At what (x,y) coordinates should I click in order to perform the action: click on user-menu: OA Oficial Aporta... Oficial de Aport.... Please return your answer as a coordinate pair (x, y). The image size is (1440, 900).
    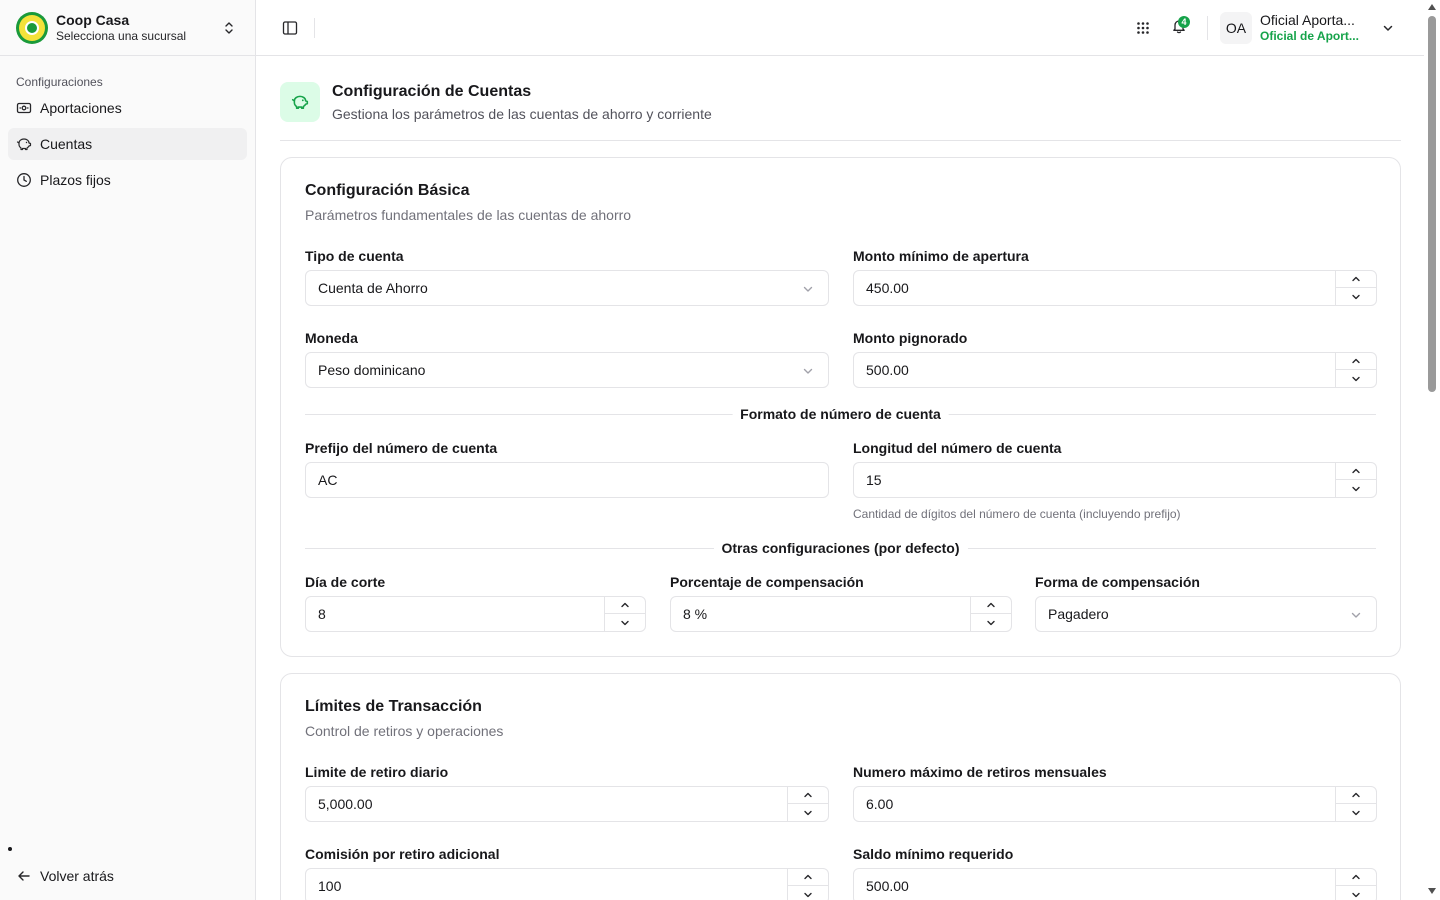
    Looking at the image, I should click on (1308, 27).